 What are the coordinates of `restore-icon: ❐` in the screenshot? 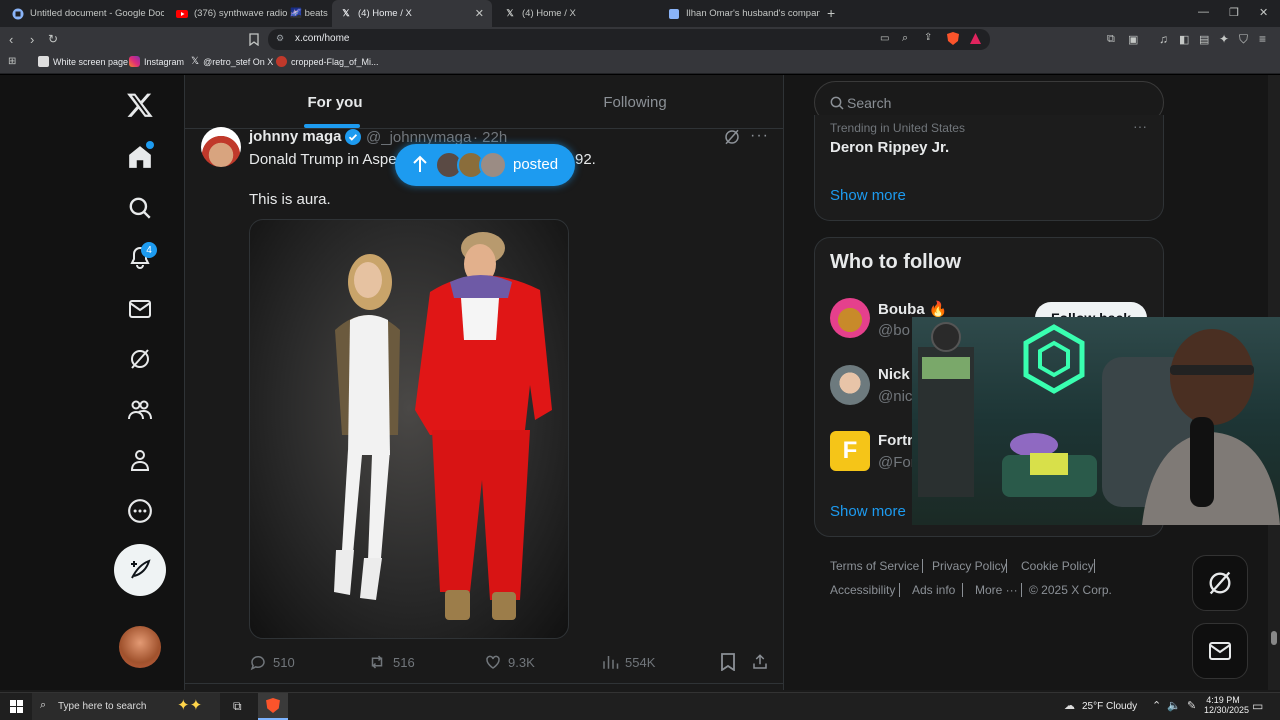 It's located at (1234, 12).